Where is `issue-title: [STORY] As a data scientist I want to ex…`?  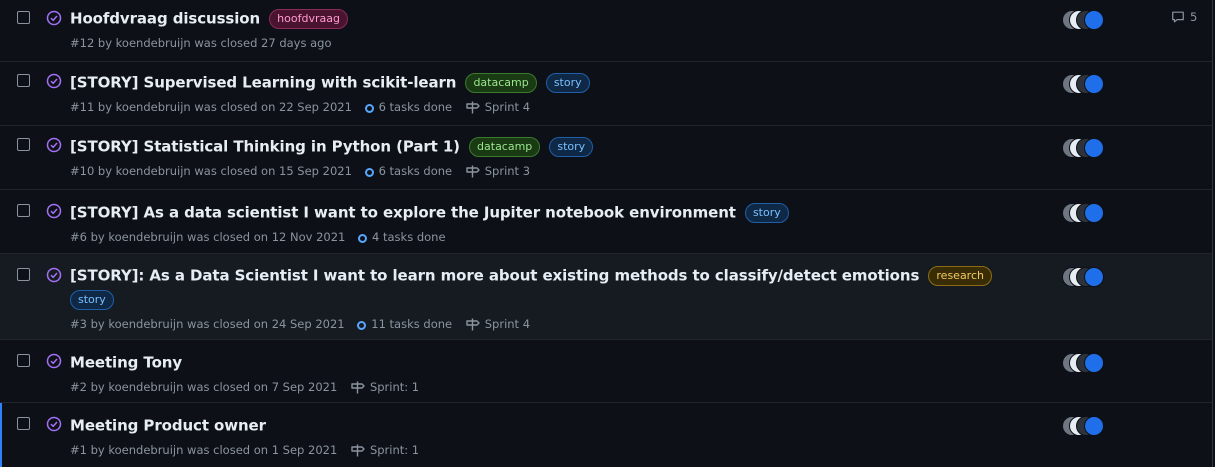
issue-title: [STORY] As a data scientist I want to ex… is located at coordinates (403, 213).